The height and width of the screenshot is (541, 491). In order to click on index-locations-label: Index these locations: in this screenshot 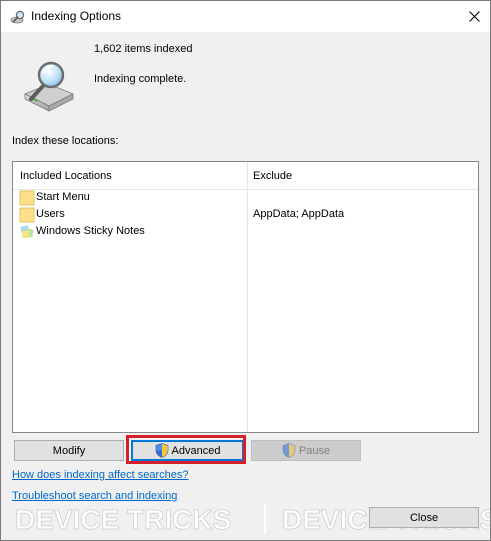, I will do `click(65, 141)`.